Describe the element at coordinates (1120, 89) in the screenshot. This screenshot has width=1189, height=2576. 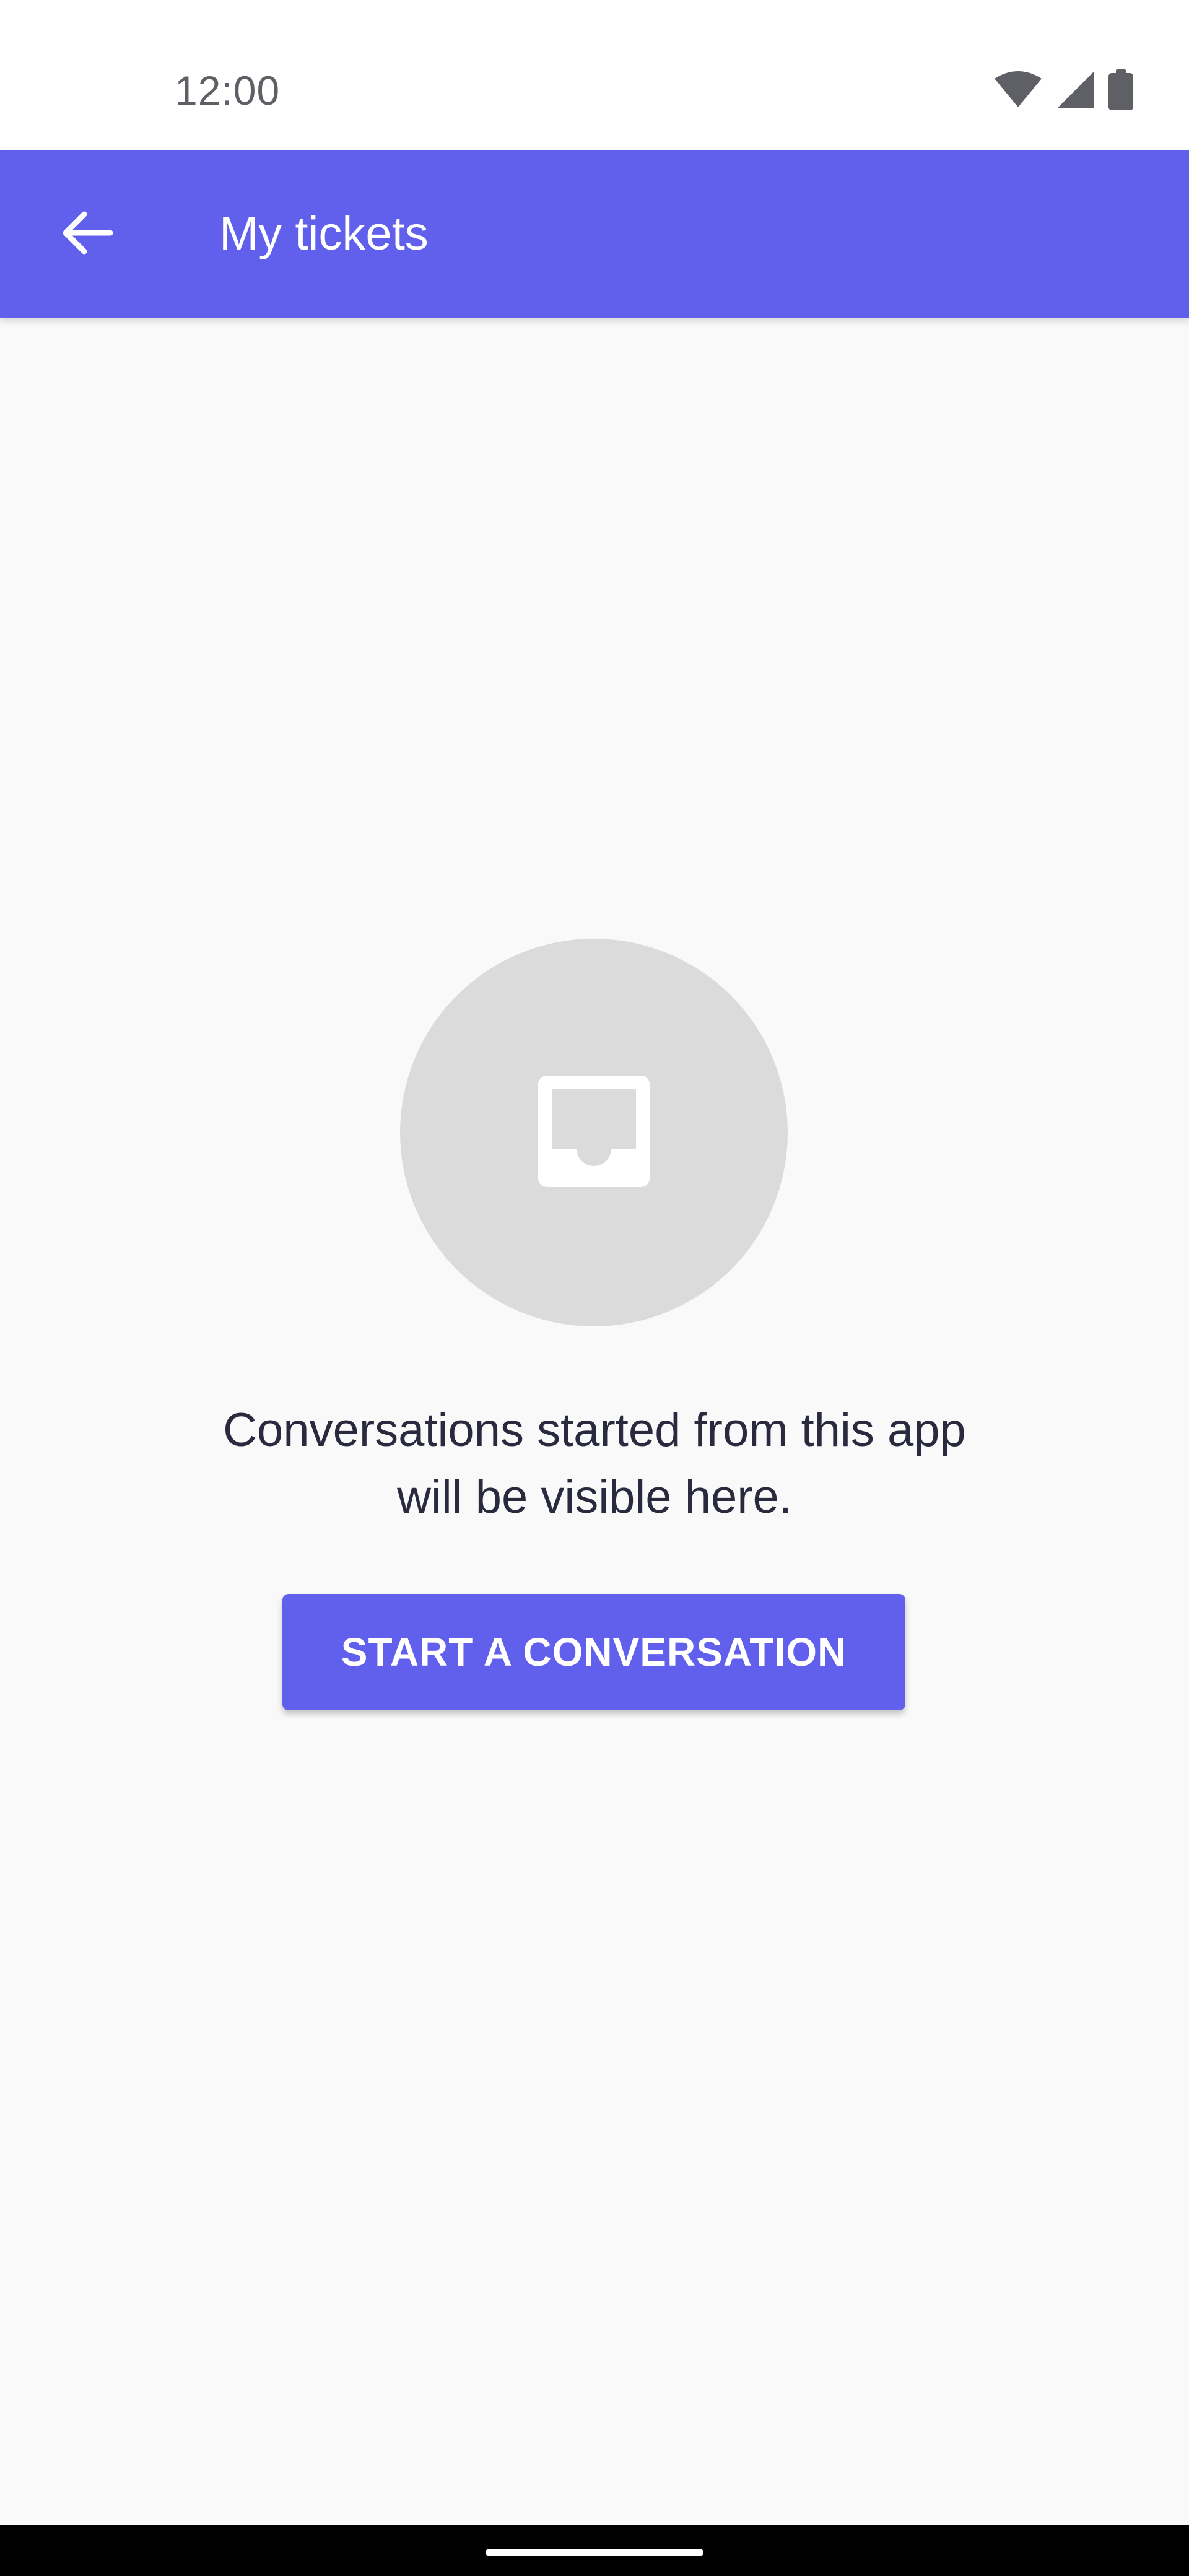
I see `battery-icon` at that location.